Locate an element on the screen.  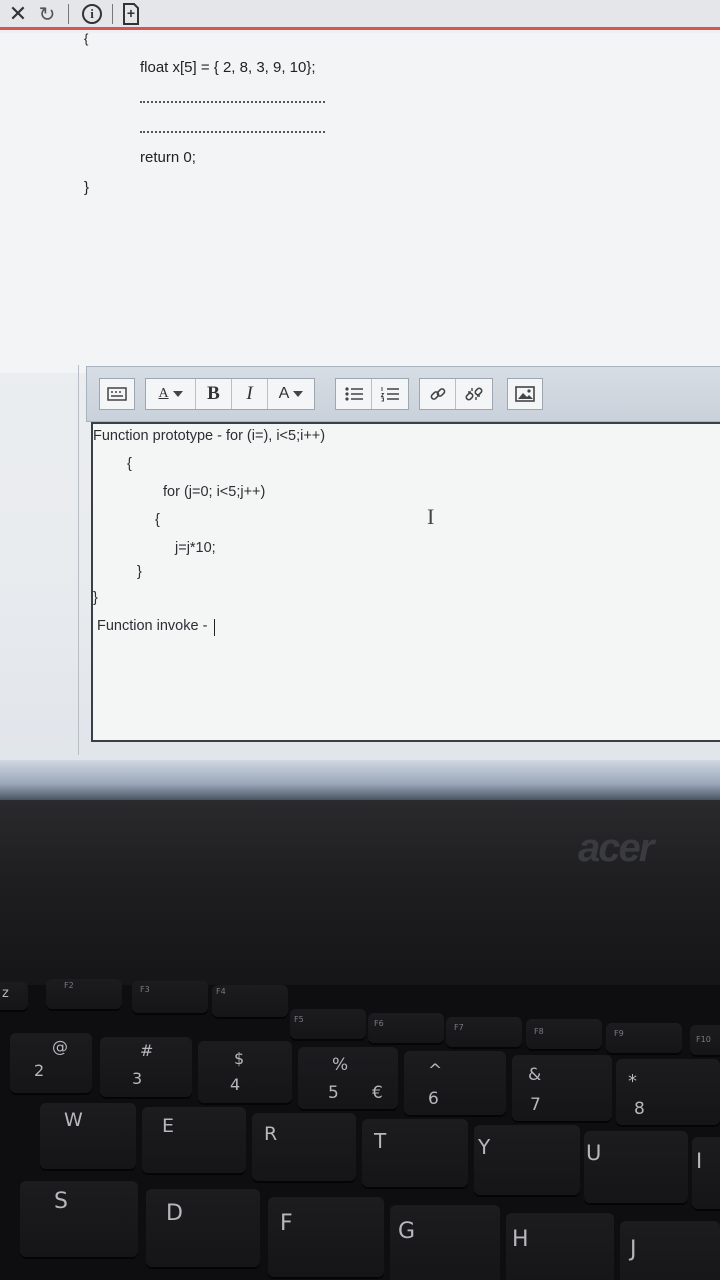
key-f7-label: F7 is located at coordinates (459, 1027).